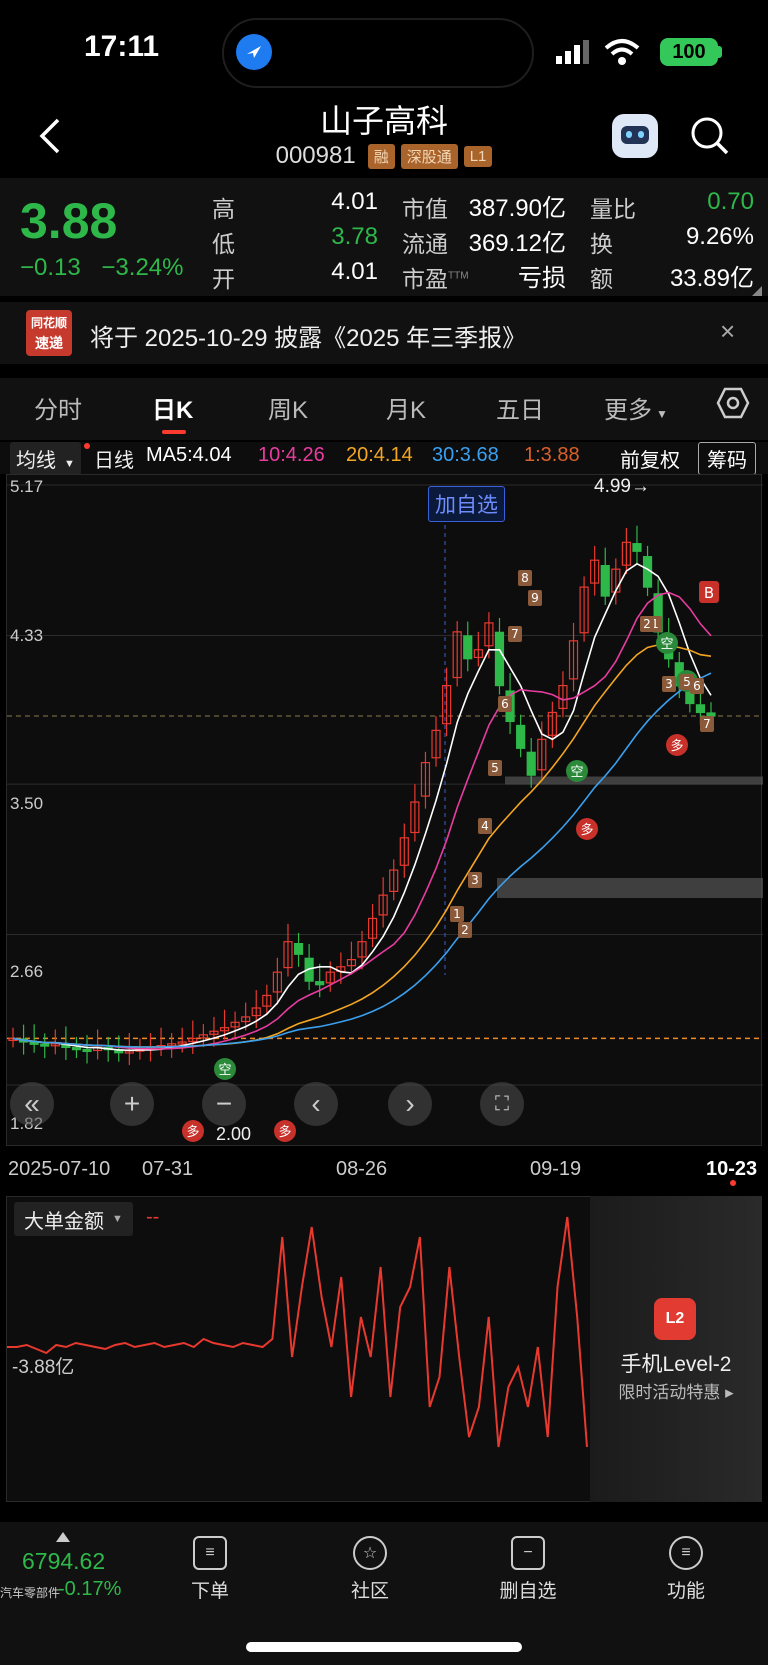 This screenshot has width=768, height=1665. Describe the element at coordinates (27, 635) in the screenshot. I see `y-tick-2: 4.33` at that location.